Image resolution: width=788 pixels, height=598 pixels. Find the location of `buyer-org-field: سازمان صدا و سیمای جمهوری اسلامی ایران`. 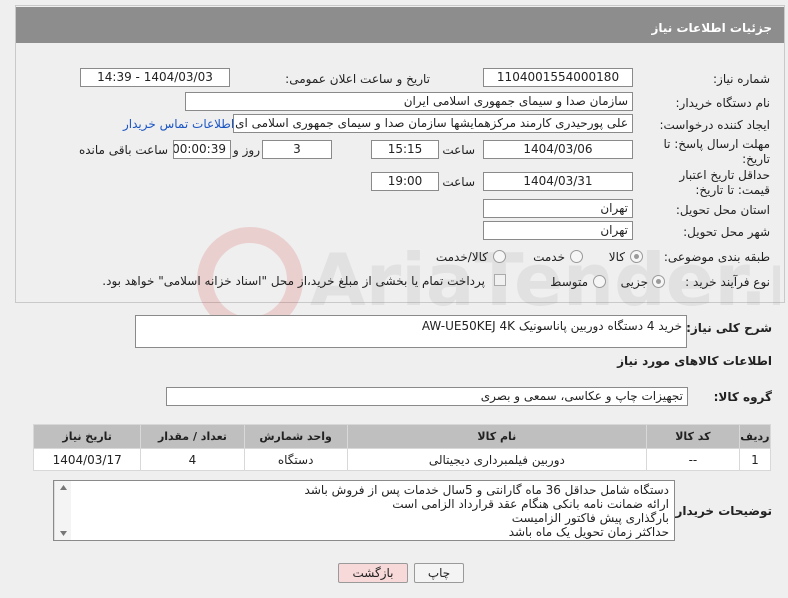

buyer-org-field: سازمان صدا و سیمای جمهوری اسلامی ایران is located at coordinates (409, 101).